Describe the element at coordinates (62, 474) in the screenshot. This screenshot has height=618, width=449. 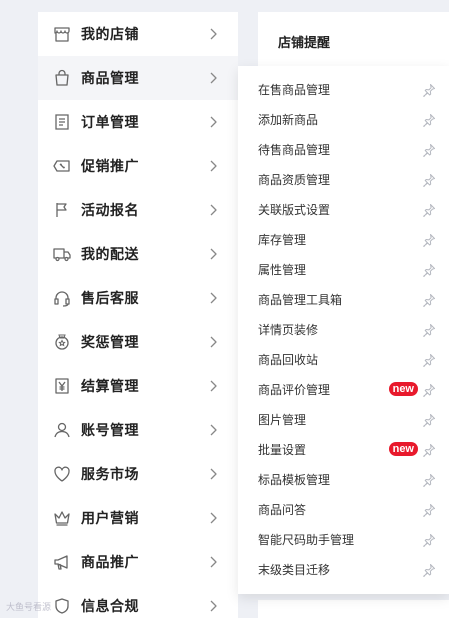
I see `heart-icon` at that location.